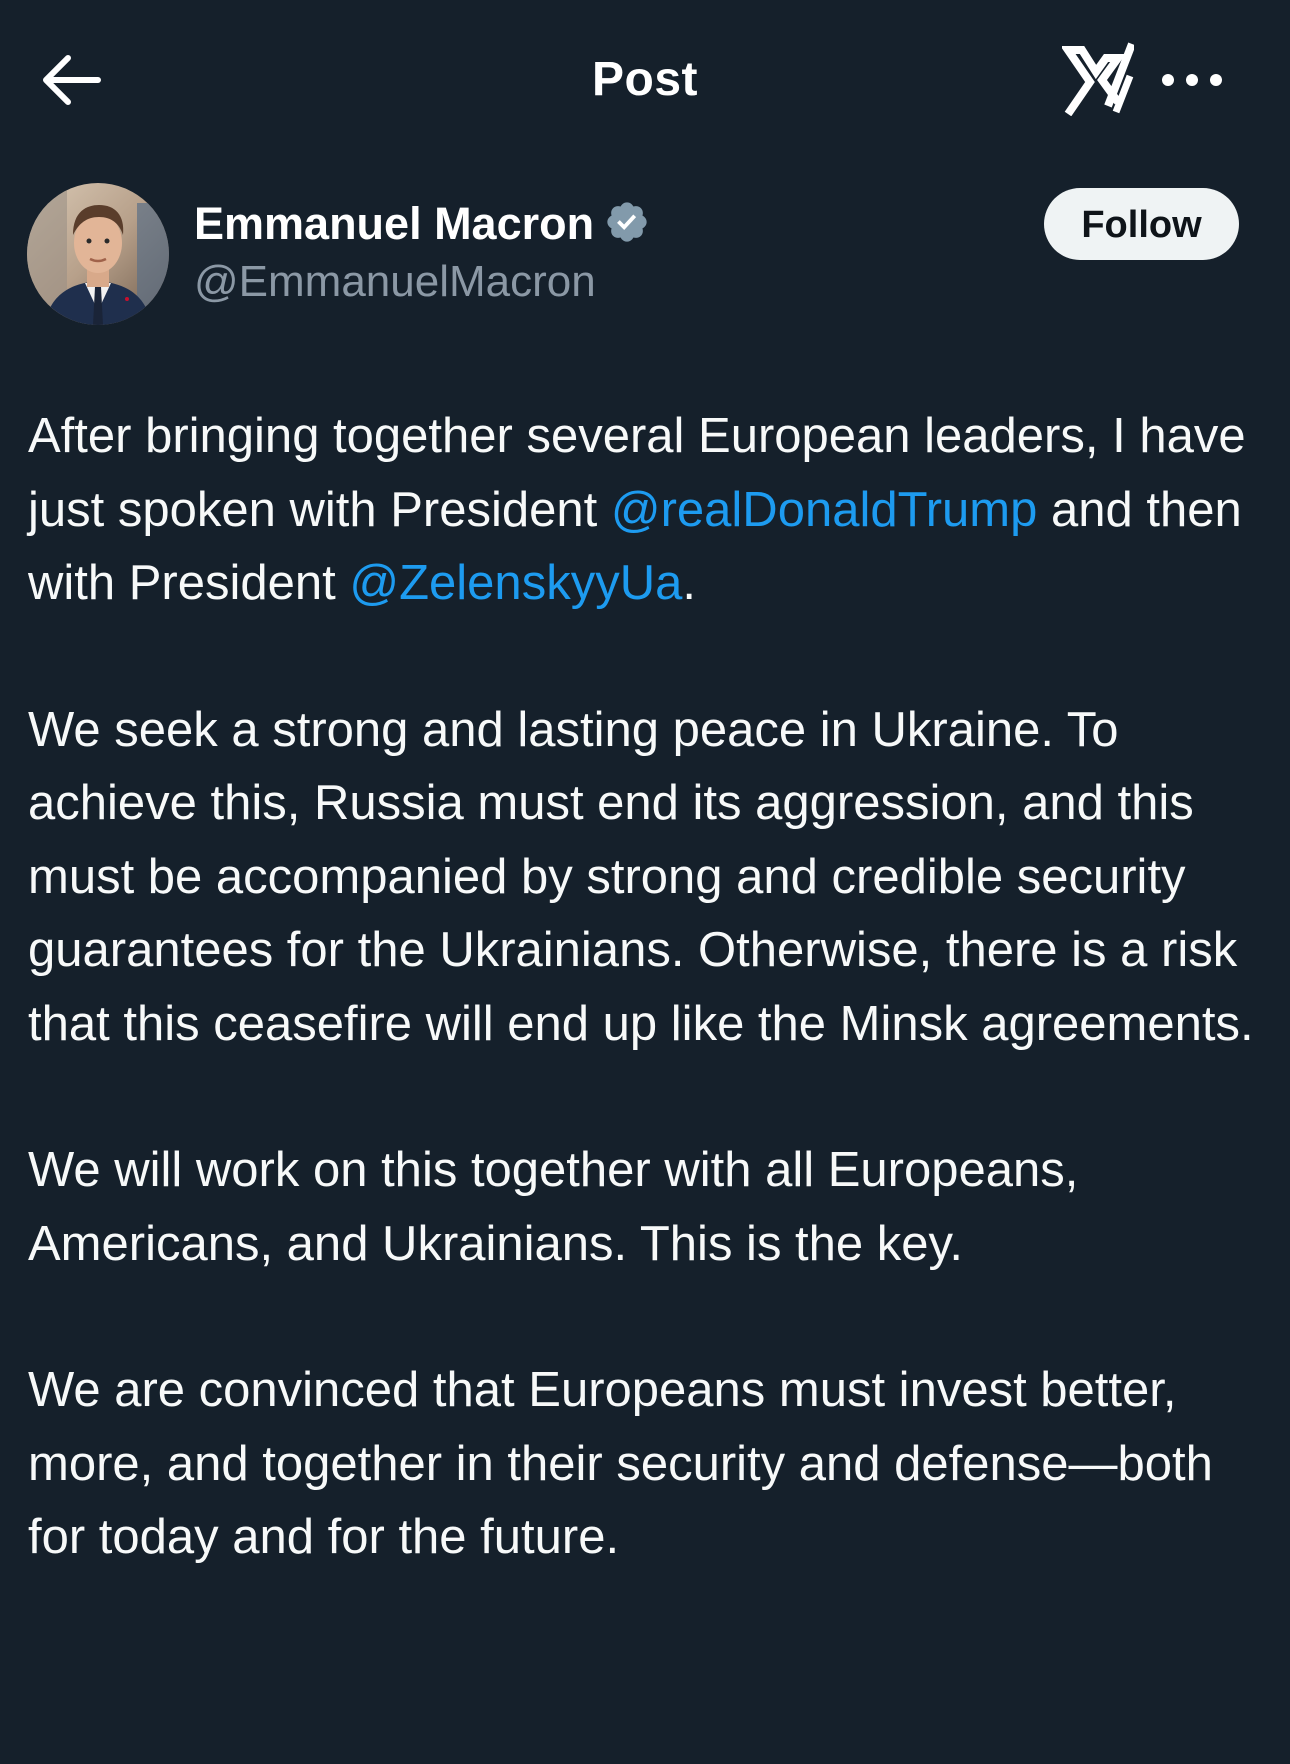 The height and width of the screenshot is (1764, 1290). I want to click on avatar-photo, so click(98, 254).